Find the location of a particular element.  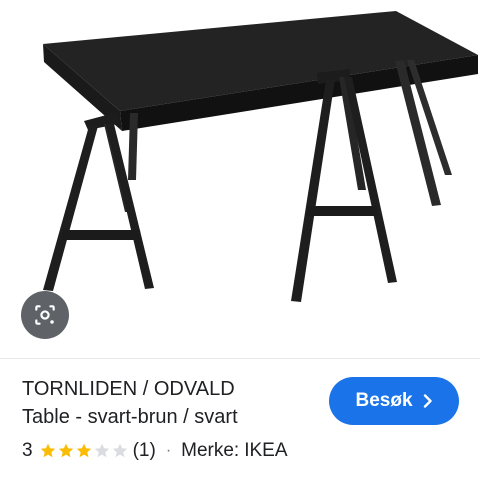

visit-button: Besøk is located at coordinates (394, 401).